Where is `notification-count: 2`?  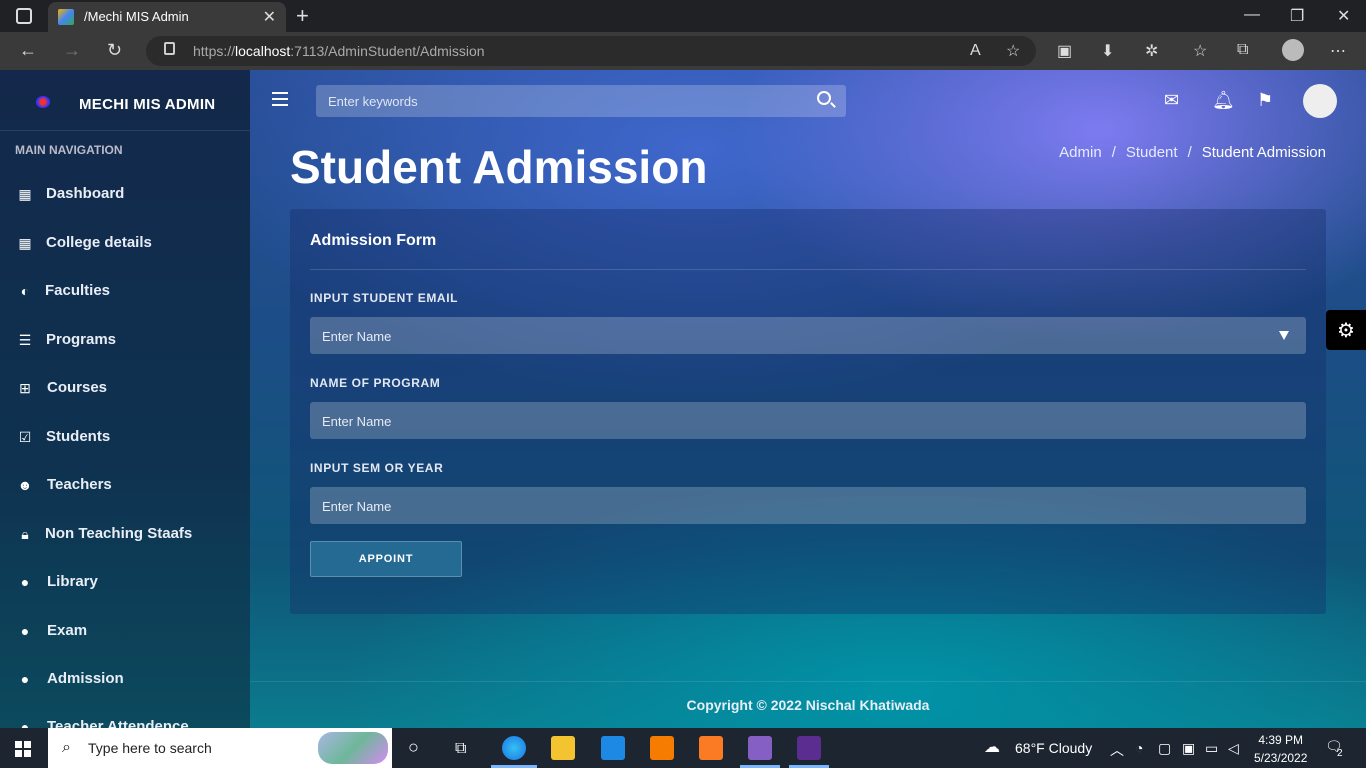
notification-count: 2 is located at coordinates (1340, 753).